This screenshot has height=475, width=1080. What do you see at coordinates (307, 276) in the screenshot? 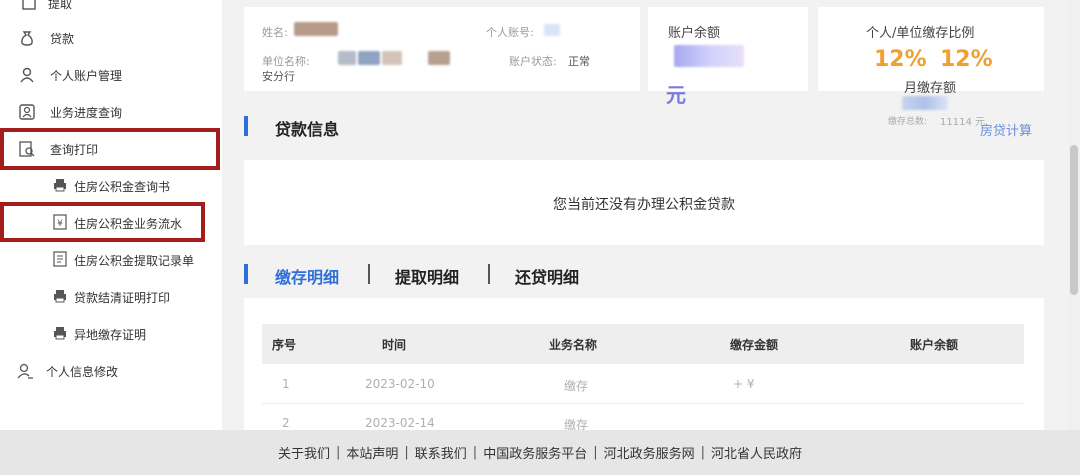
I see `tab-deposit-detail: 缴存明细` at bounding box center [307, 276].